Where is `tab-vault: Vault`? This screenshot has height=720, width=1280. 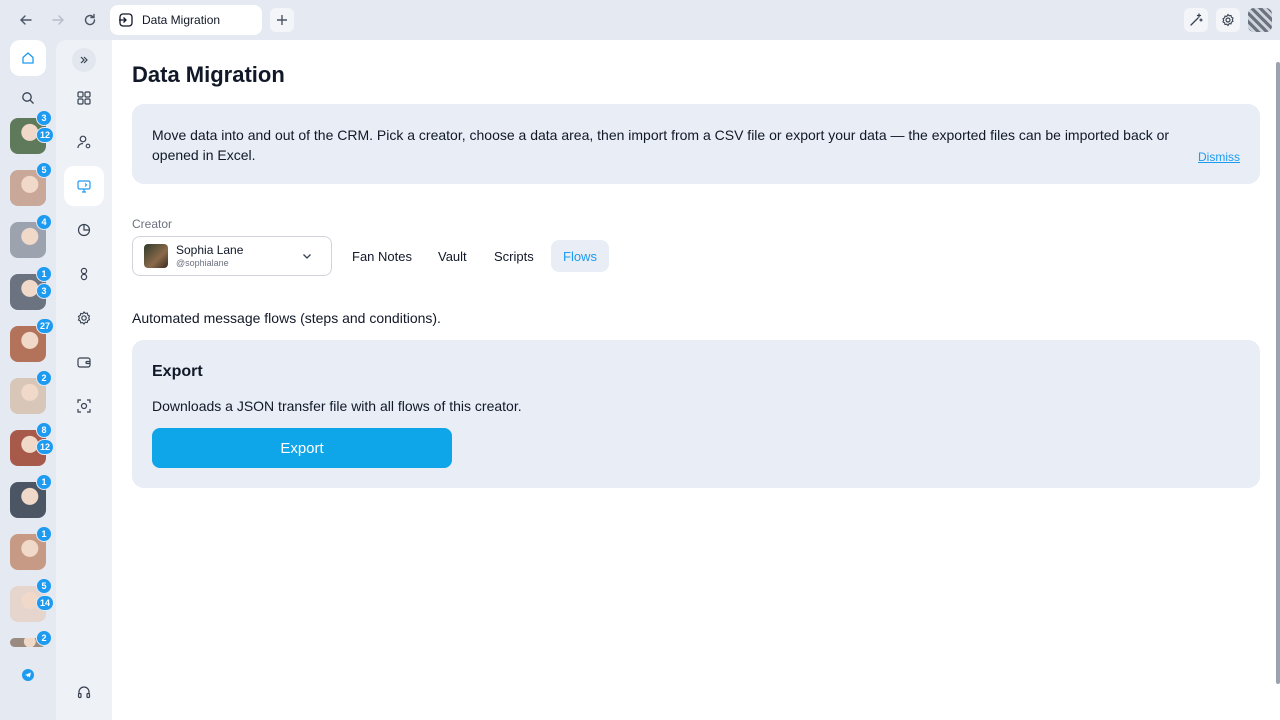 tab-vault: Vault is located at coordinates (452, 256).